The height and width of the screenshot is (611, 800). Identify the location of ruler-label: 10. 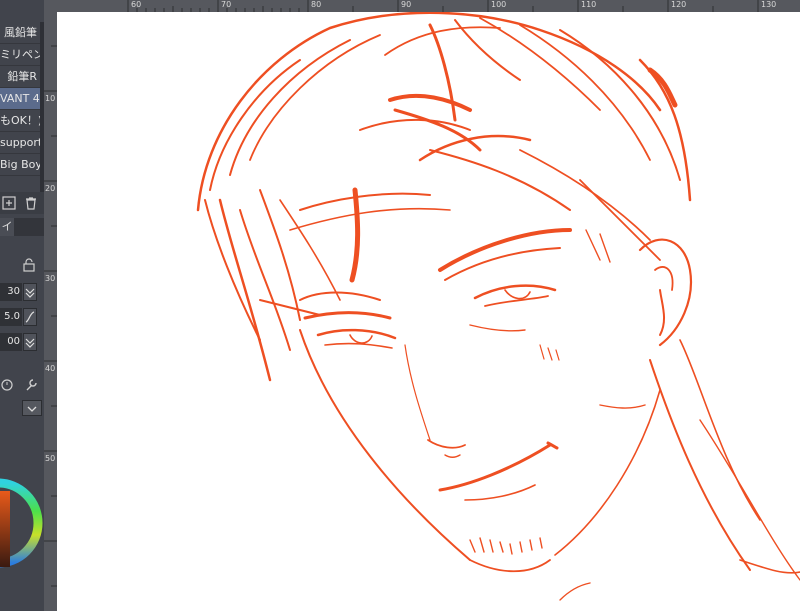
(50, 98).